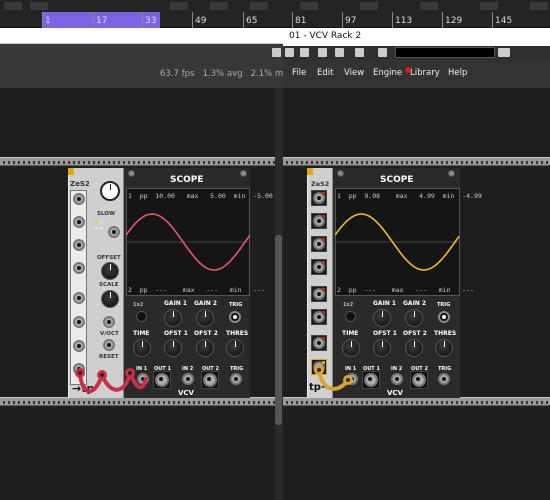 Image resolution: width=550 pixels, height=500 pixels. What do you see at coordinates (348, 305) in the screenshot?
I see `x2-label: 1x2` at bounding box center [348, 305].